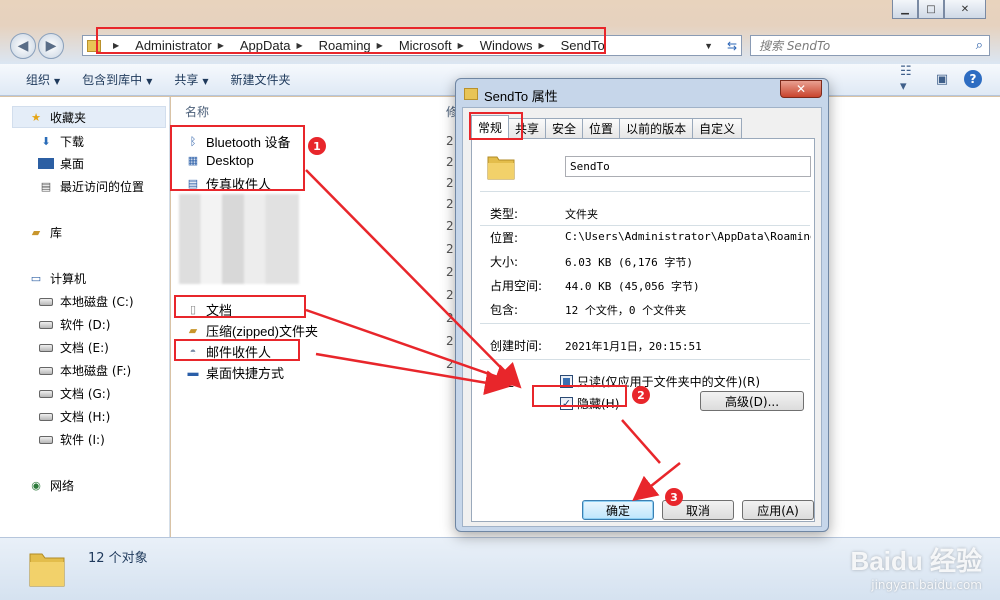  I want to click on view-controls: ☷ ▾ ▣ ?, so click(941, 79).